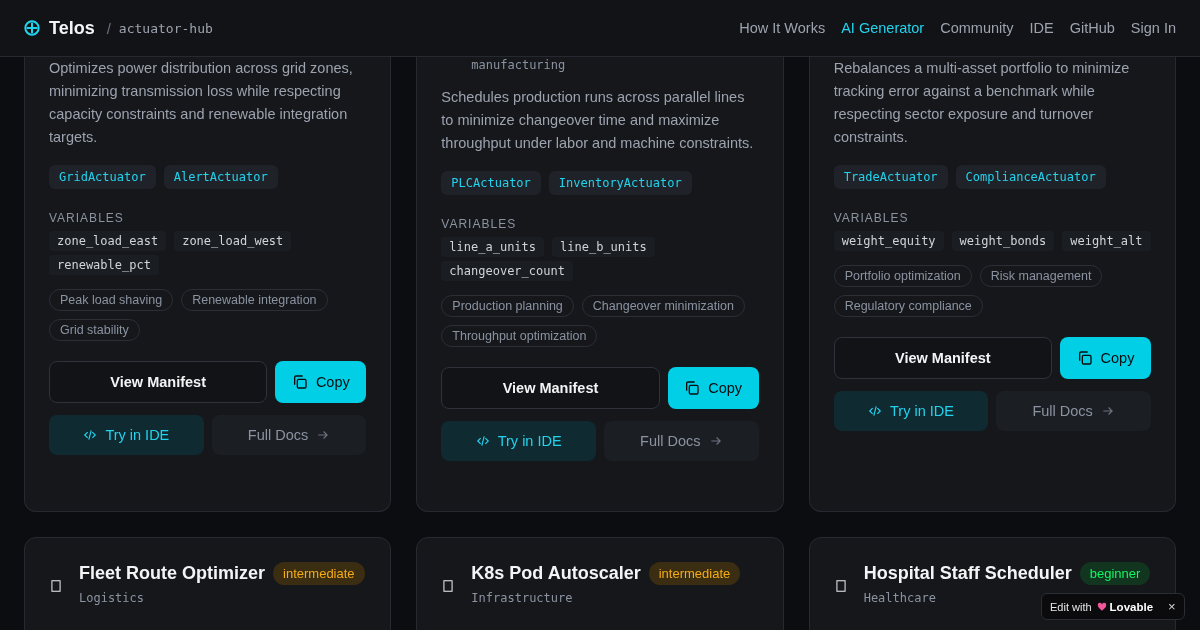  Describe the element at coordinates (1115, 573) in the screenshot. I see `level-badge: beginner` at that location.